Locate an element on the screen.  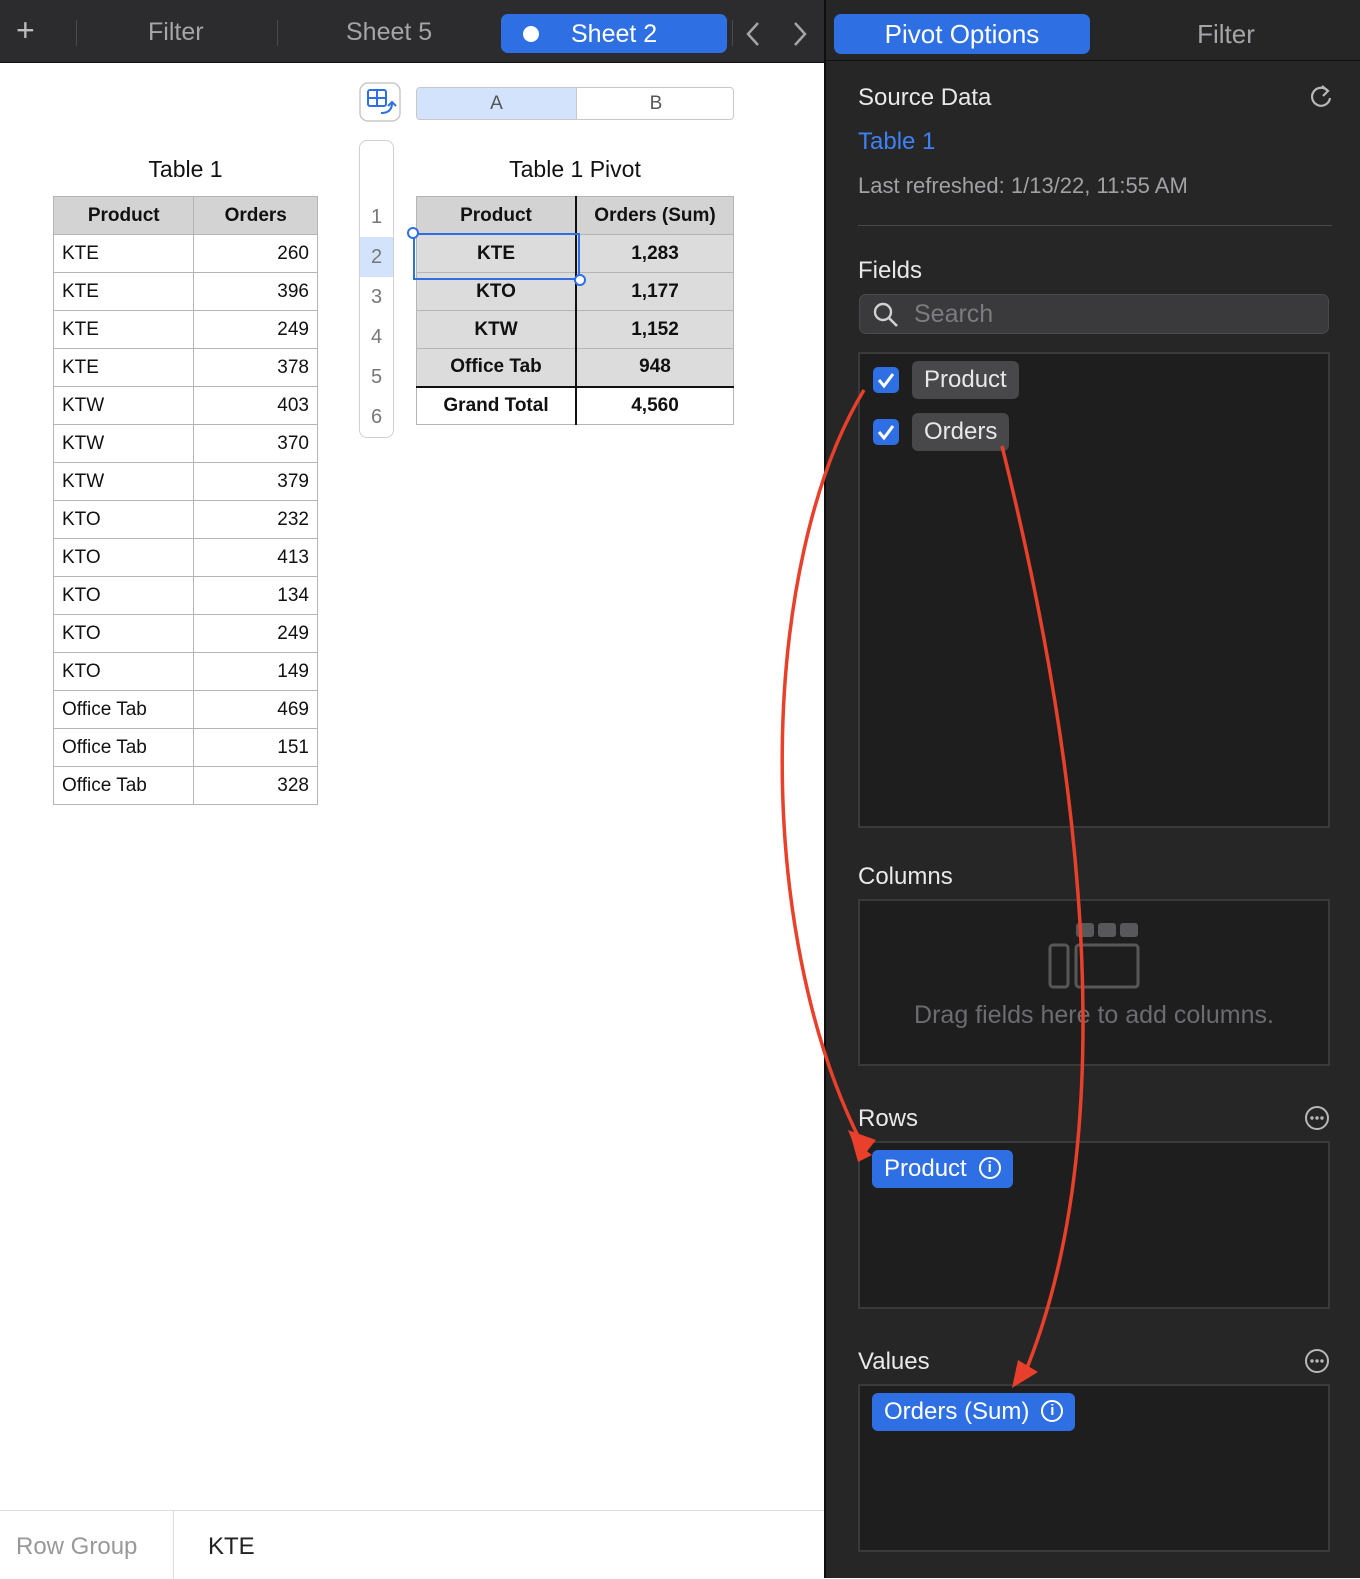
orders-cell: 403 is located at coordinates (255, 405).